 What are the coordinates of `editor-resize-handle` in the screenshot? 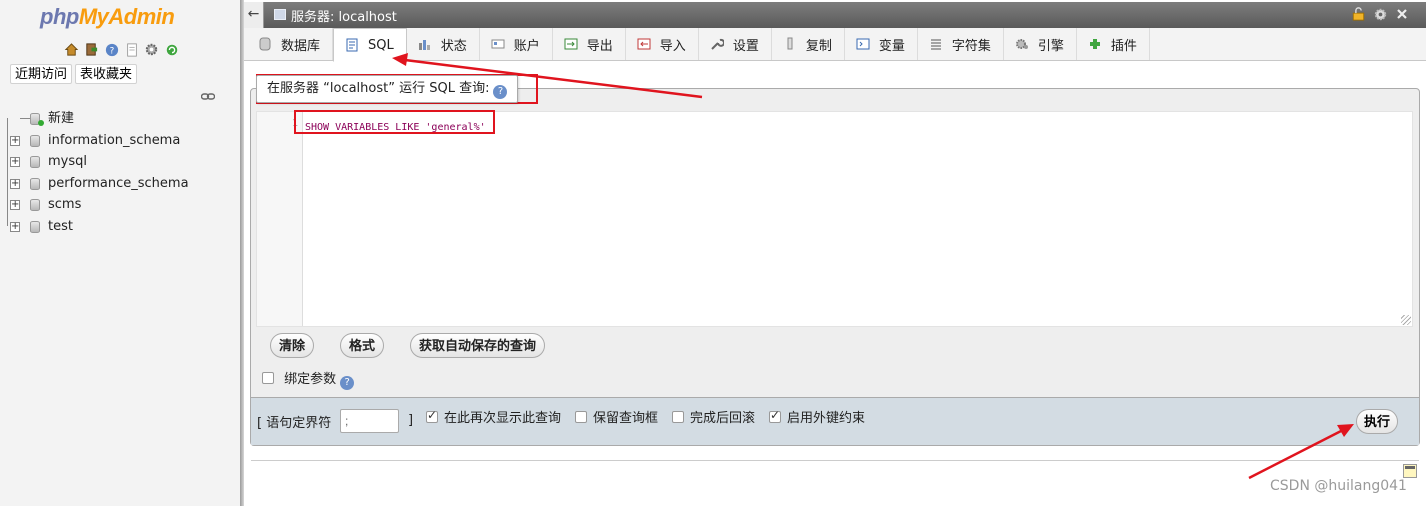 It's located at (1406, 320).